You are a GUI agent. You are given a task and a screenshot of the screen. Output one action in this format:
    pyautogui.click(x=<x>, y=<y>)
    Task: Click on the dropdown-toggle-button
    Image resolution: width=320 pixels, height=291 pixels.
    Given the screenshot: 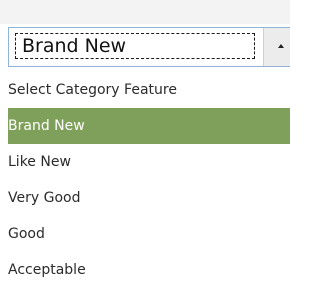 What is the action you would take?
    pyautogui.click(x=276, y=47)
    